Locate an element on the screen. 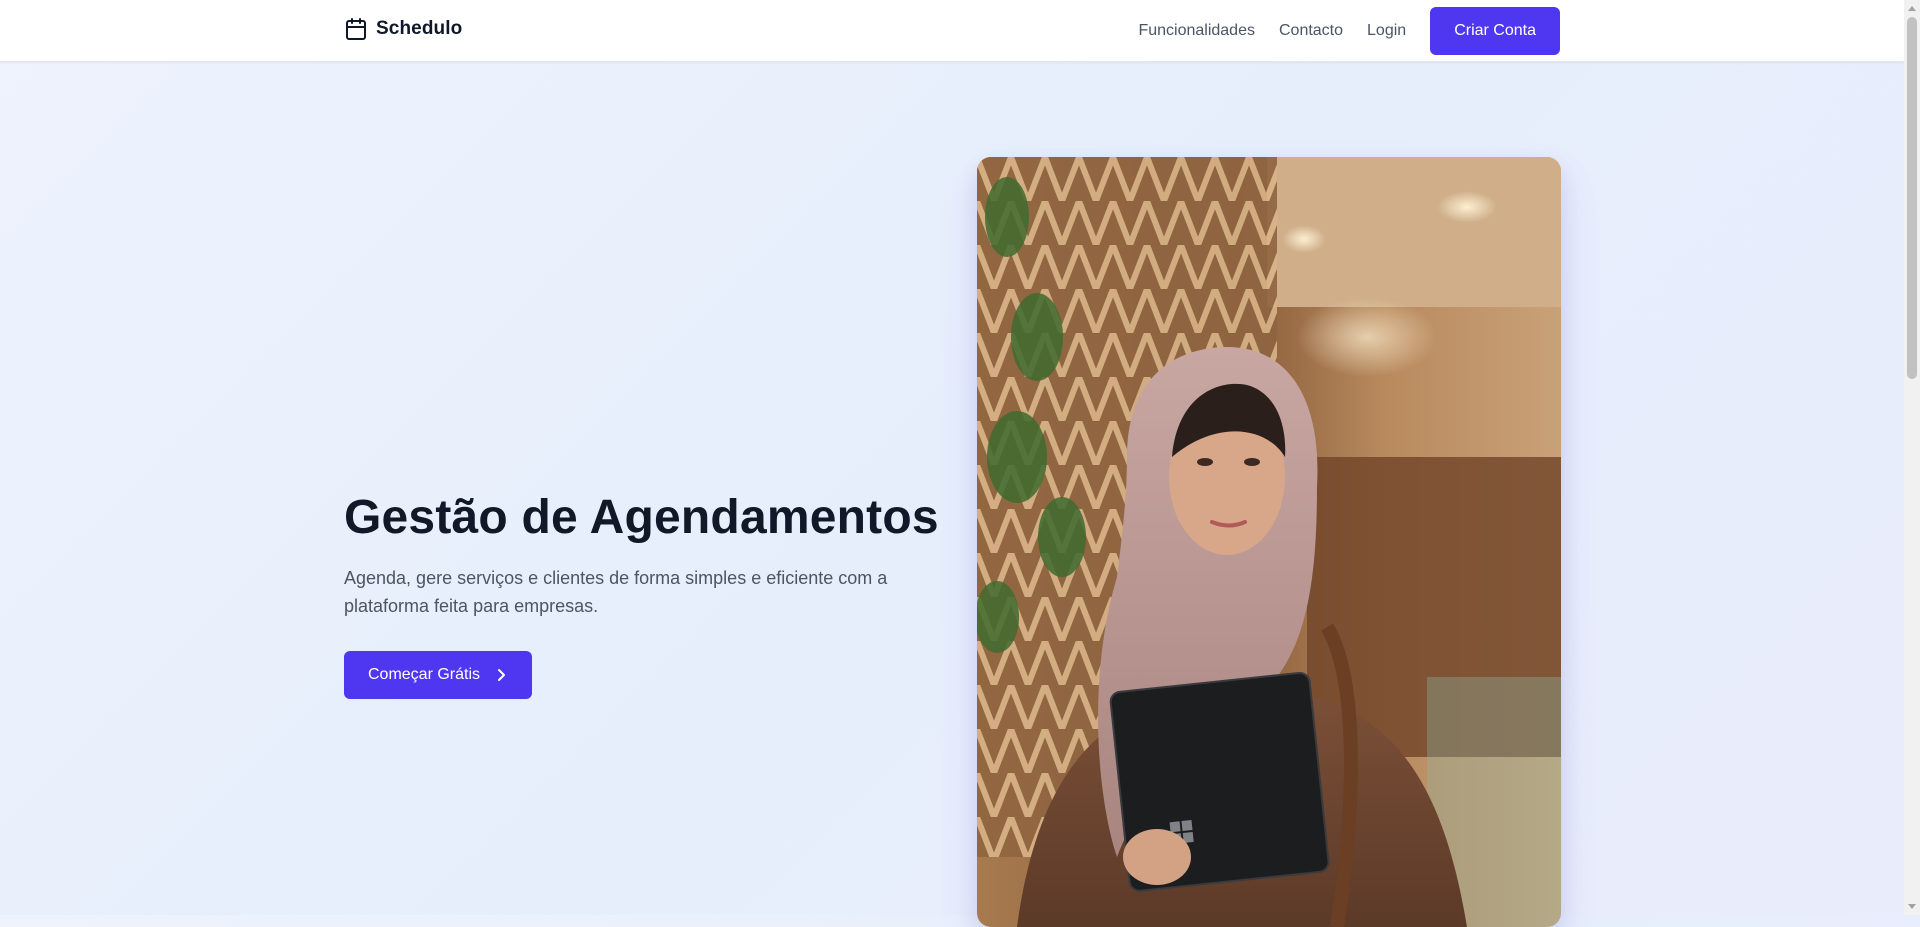 This screenshot has height=927, width=1920. nav-link-funcionalidades: Funcionalidades is located at coordinates (1196, 31).